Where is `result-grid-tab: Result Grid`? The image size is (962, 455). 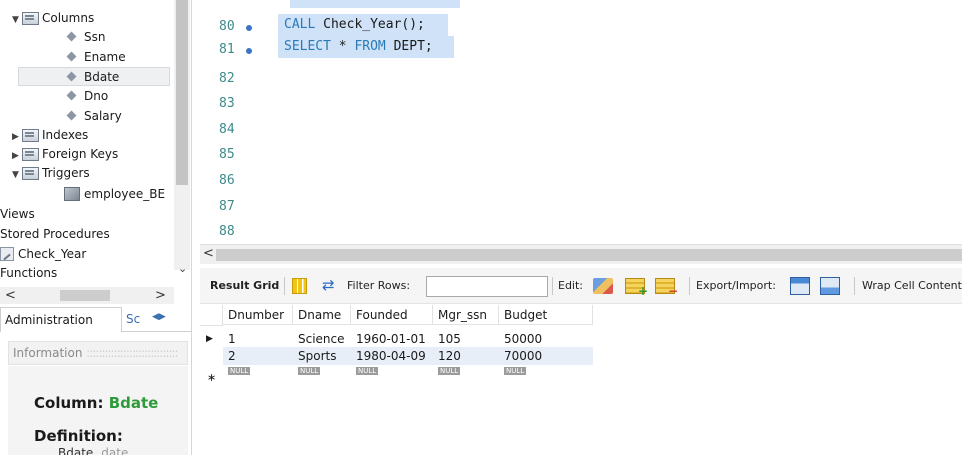 result-grid-tab: Result Grid is located at coordinates (244, 285).